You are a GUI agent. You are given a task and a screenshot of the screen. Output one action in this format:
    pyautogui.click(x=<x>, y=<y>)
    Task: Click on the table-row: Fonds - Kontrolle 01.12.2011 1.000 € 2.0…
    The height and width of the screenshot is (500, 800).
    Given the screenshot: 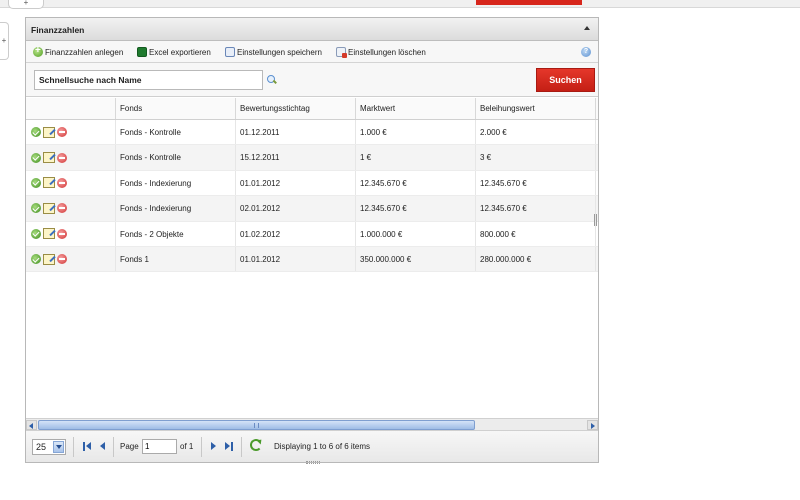 What is the action you would take?
    pyautogui.click(x=312, y=133)
    